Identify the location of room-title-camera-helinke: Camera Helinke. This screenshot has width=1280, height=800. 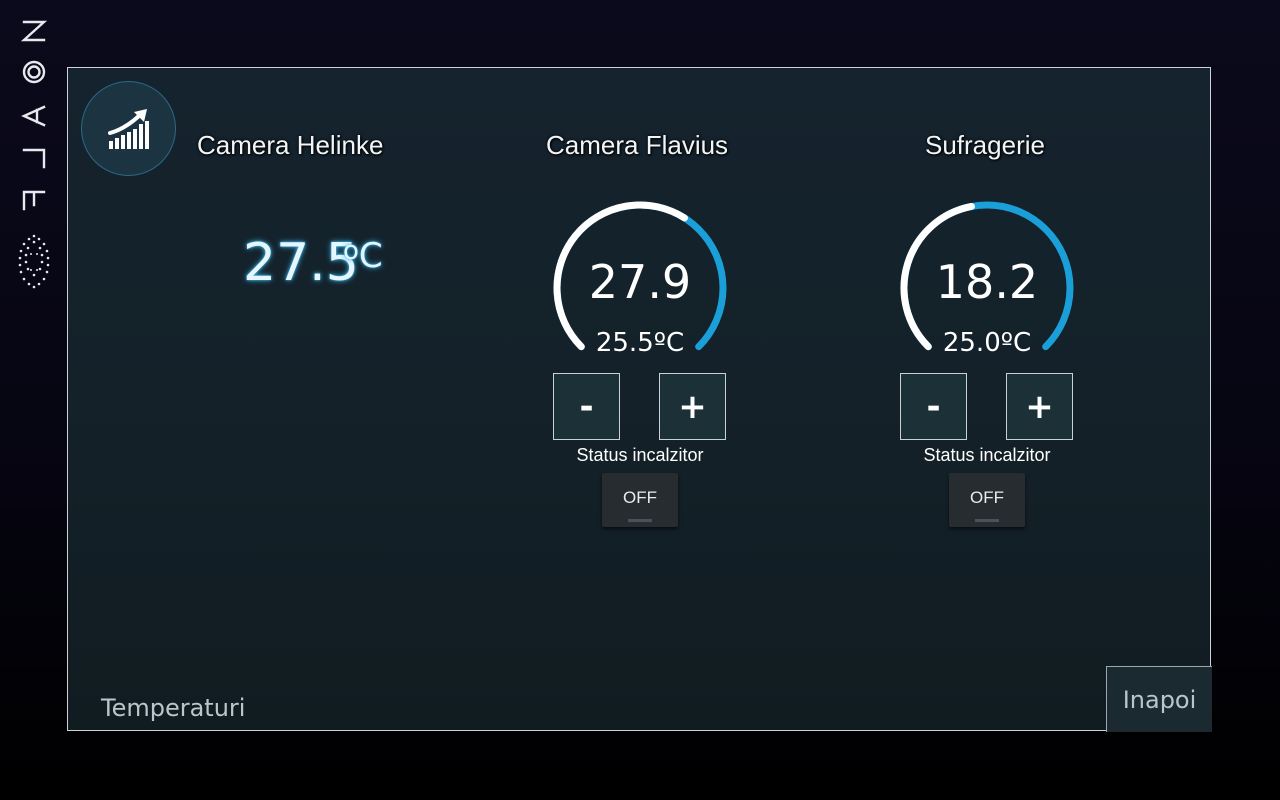
(290, 145).